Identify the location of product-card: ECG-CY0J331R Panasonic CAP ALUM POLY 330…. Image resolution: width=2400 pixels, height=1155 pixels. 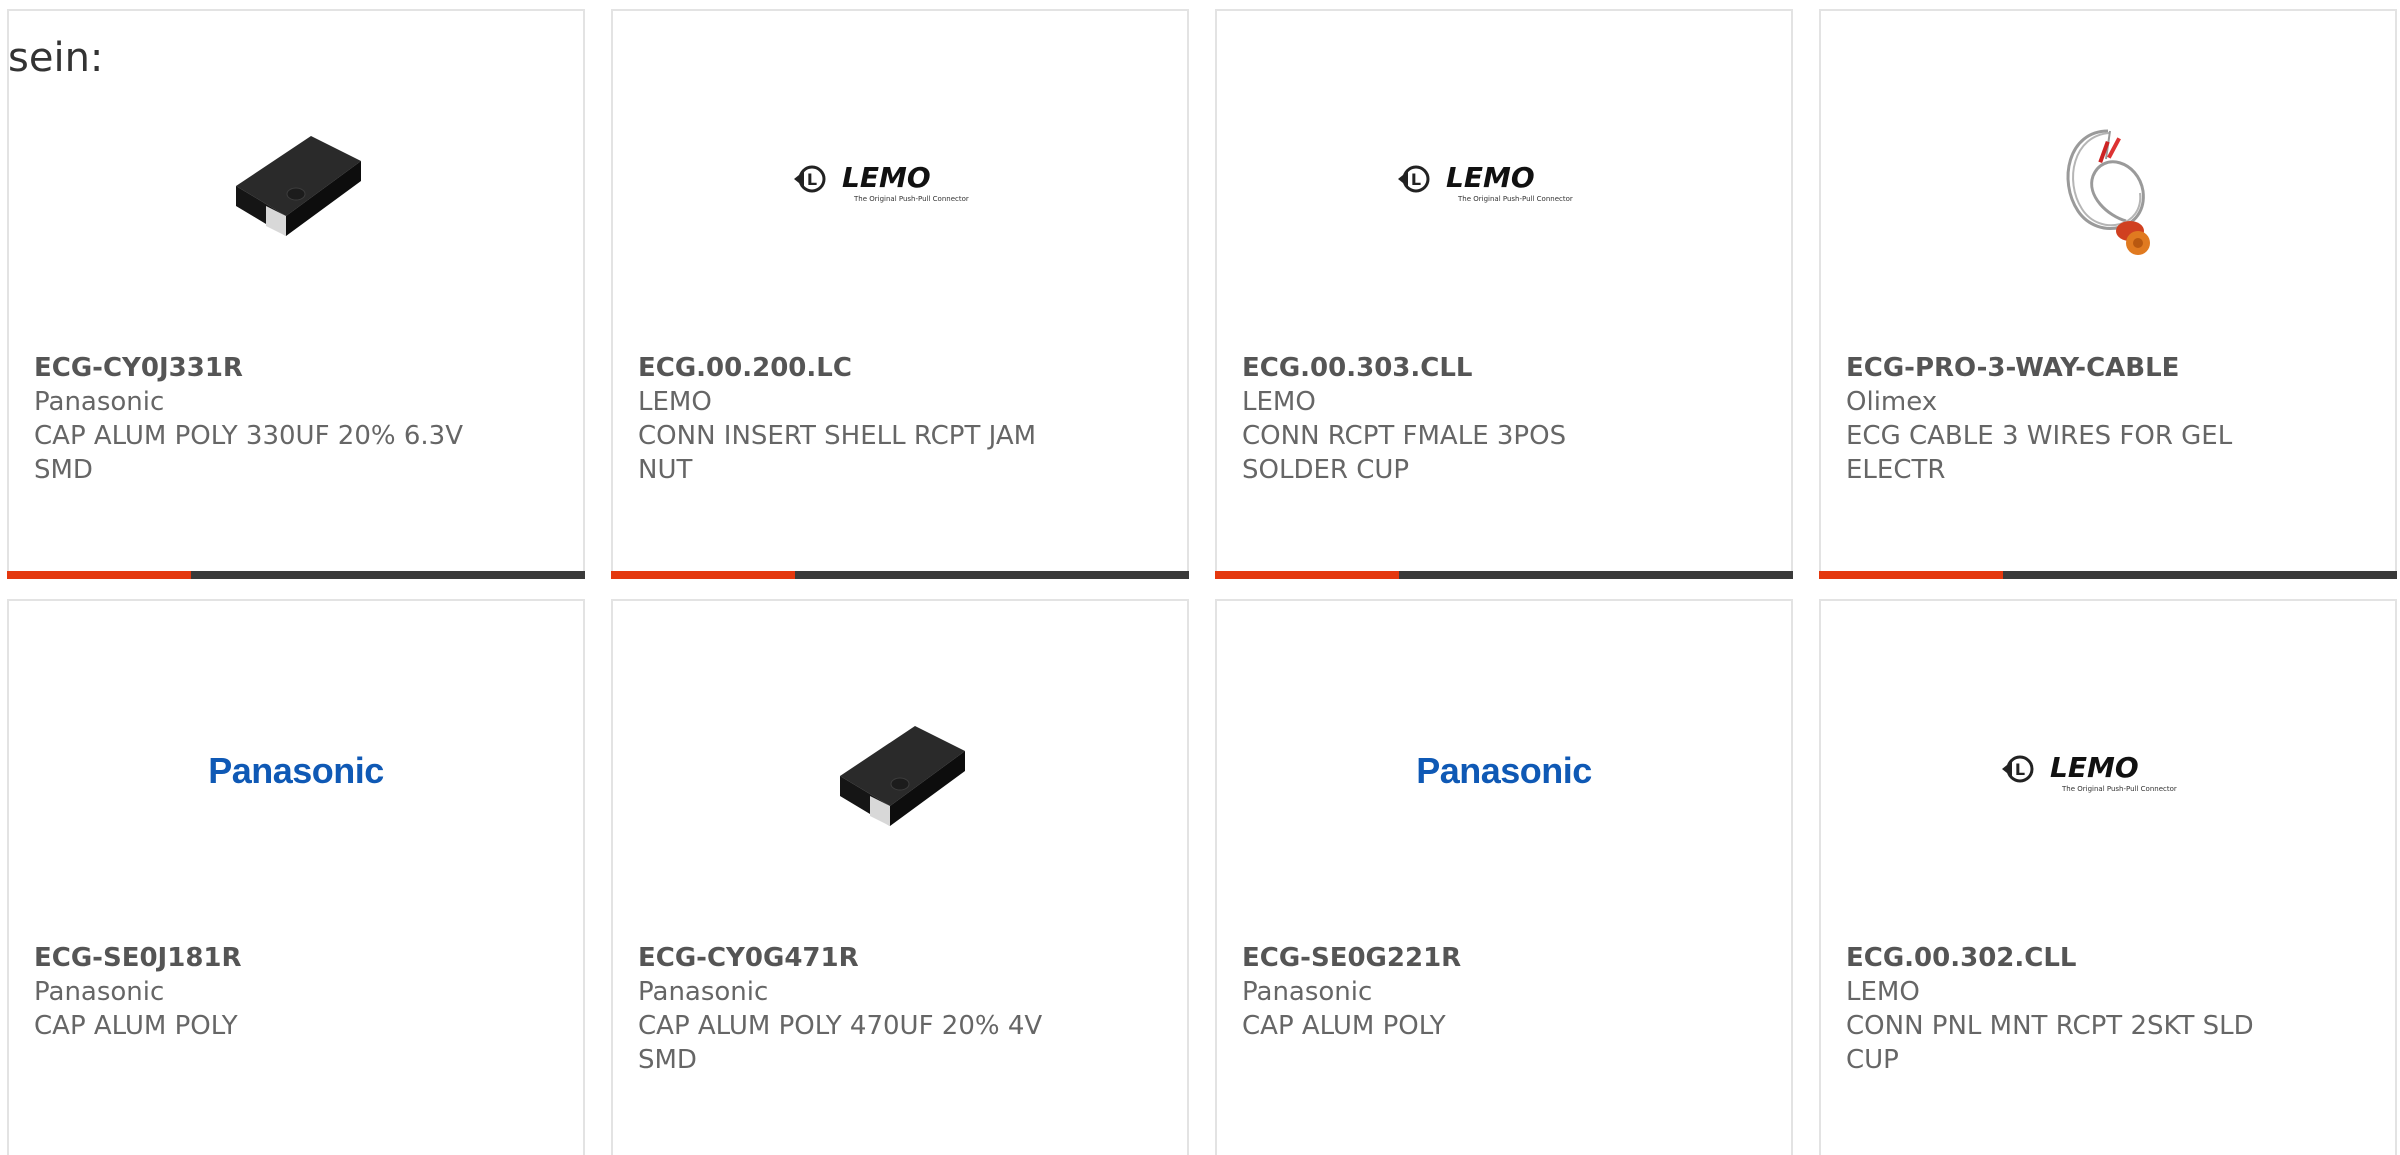
(296, 294).